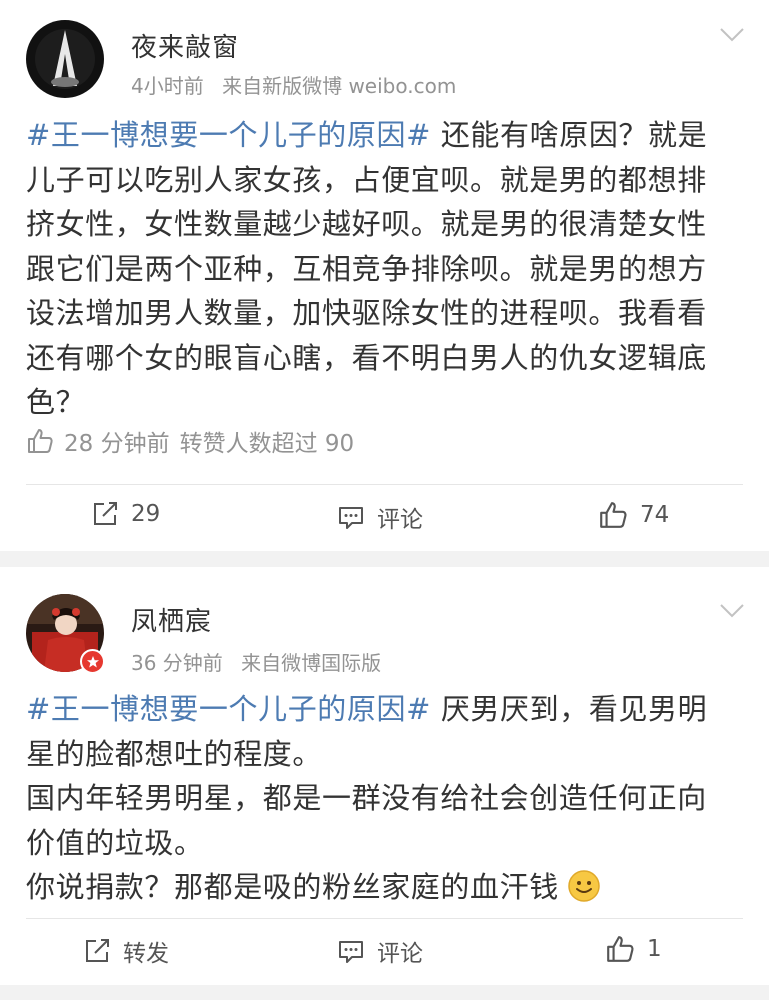 This screenshot has height=1000, width=769. Describe the element at coordinates (311, 663) in the screenshot. I see `post-source: 来自微博国际版` at that location.